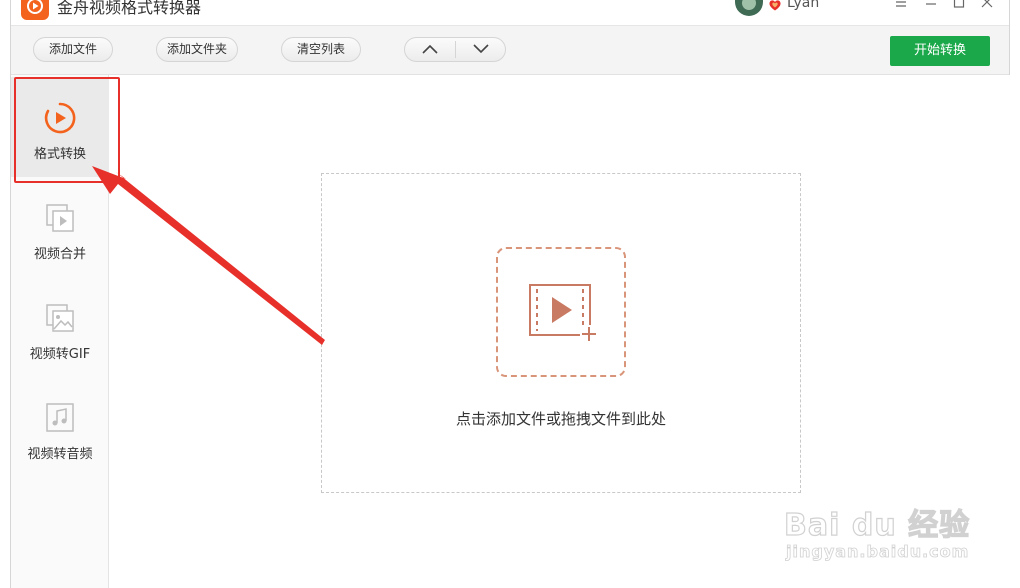  Describe the element at coordinates (59, 254) in the screenshot. I see `sidebar-item-label: 视频合并` at that location.